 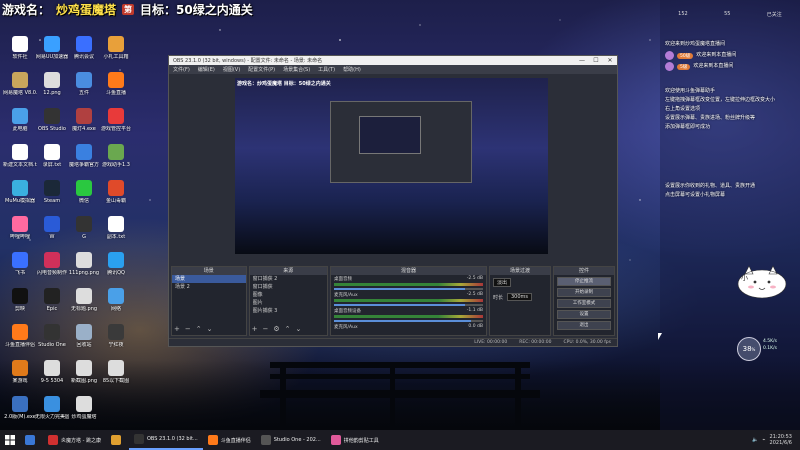 What do you see at coordinates (116, 84) in the screenshot?
I see `desktop-icon: 斗鱼直播` at bounding box center [116, 84].